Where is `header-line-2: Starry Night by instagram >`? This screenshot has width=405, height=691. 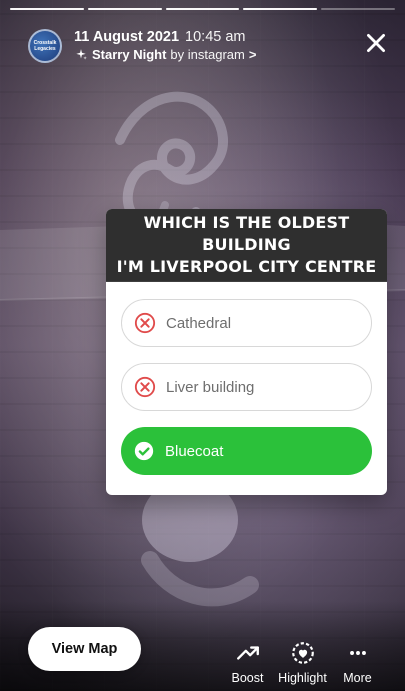
header-line-2: Starry Night by instagram > is located at coordinates (232, 55).